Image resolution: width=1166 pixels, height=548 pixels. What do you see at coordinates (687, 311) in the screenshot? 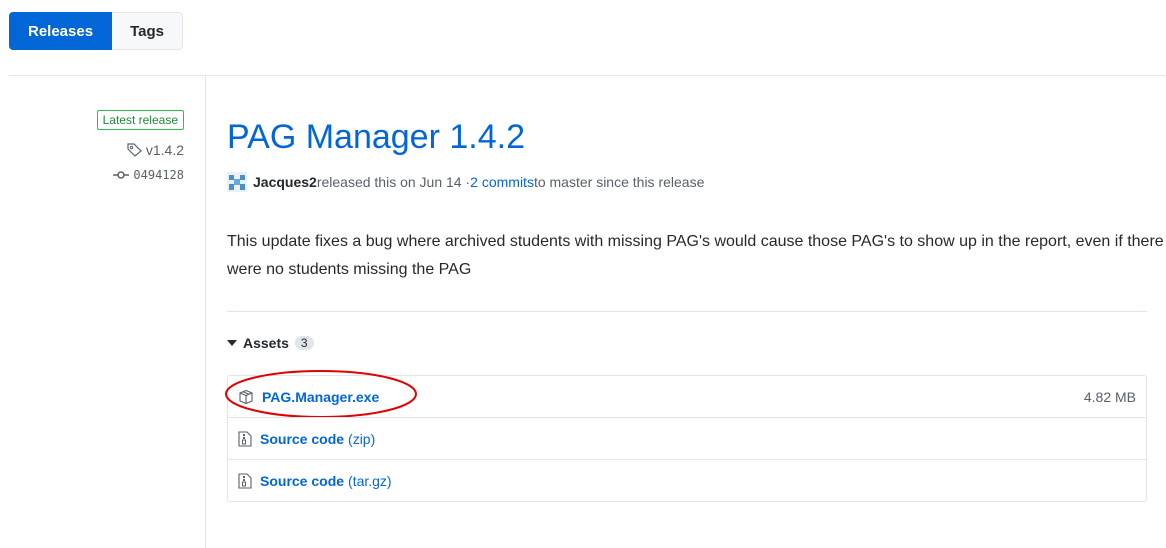
I see `assets-divider` at bounding box center [687, 311].